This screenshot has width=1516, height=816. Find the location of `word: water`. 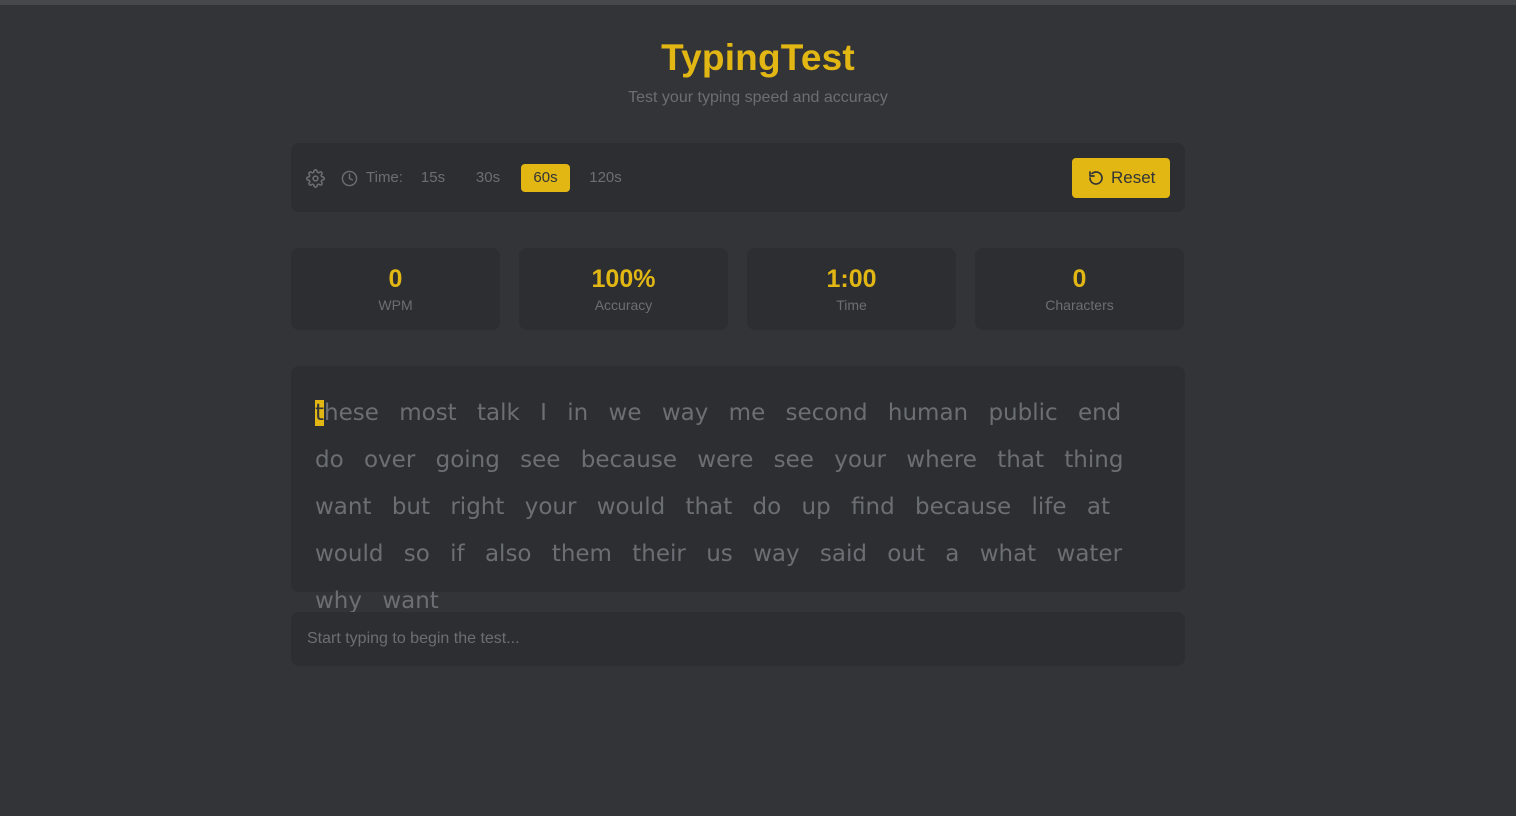

word: water is located at coordinates (1089, 554).